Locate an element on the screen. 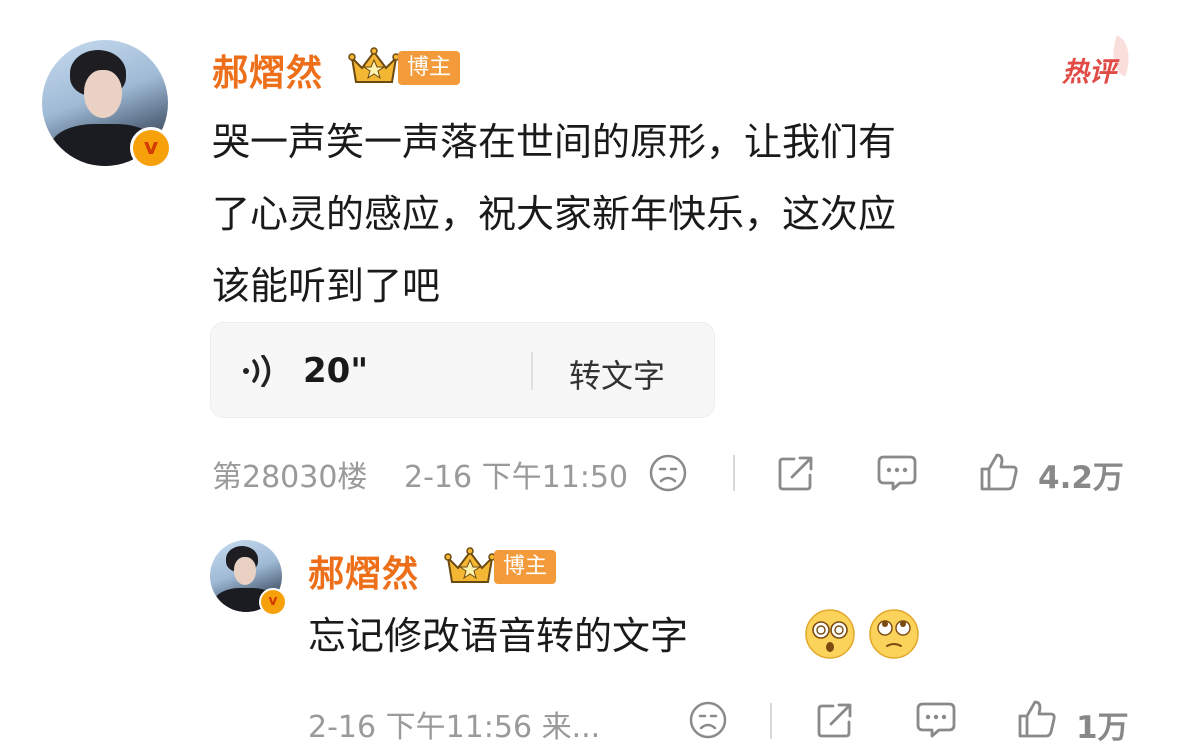  reply-text: 忘记修改语音转的文字 is located at coordinates (498, 636).